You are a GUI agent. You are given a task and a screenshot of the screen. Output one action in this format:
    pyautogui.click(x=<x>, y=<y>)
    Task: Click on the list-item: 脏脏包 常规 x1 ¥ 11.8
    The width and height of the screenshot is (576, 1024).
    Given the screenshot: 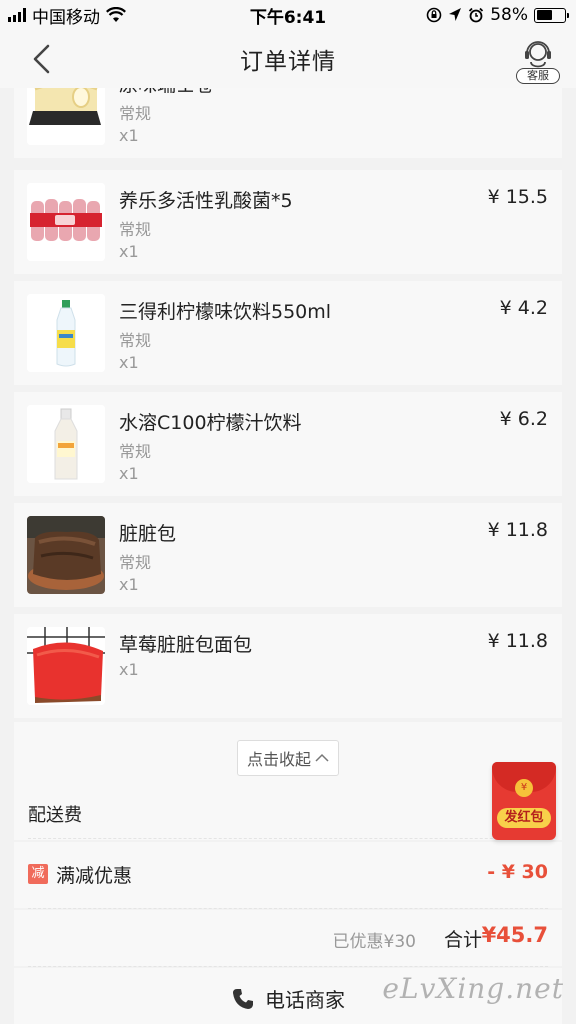 What is the action you would take?
    pyautogui.click(x=288, y=555)
    